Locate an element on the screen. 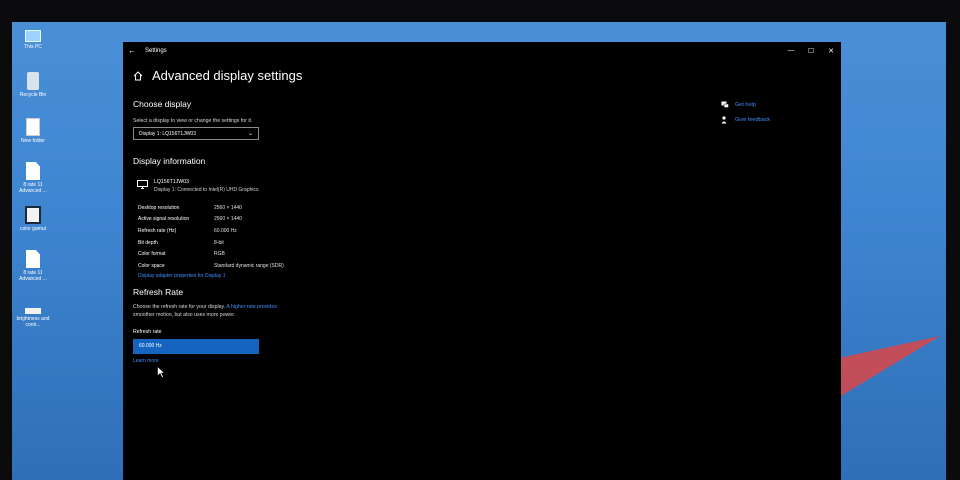 The image size is (960, 480). page-title: Advanced display settings is located at coordinates (227, 75).